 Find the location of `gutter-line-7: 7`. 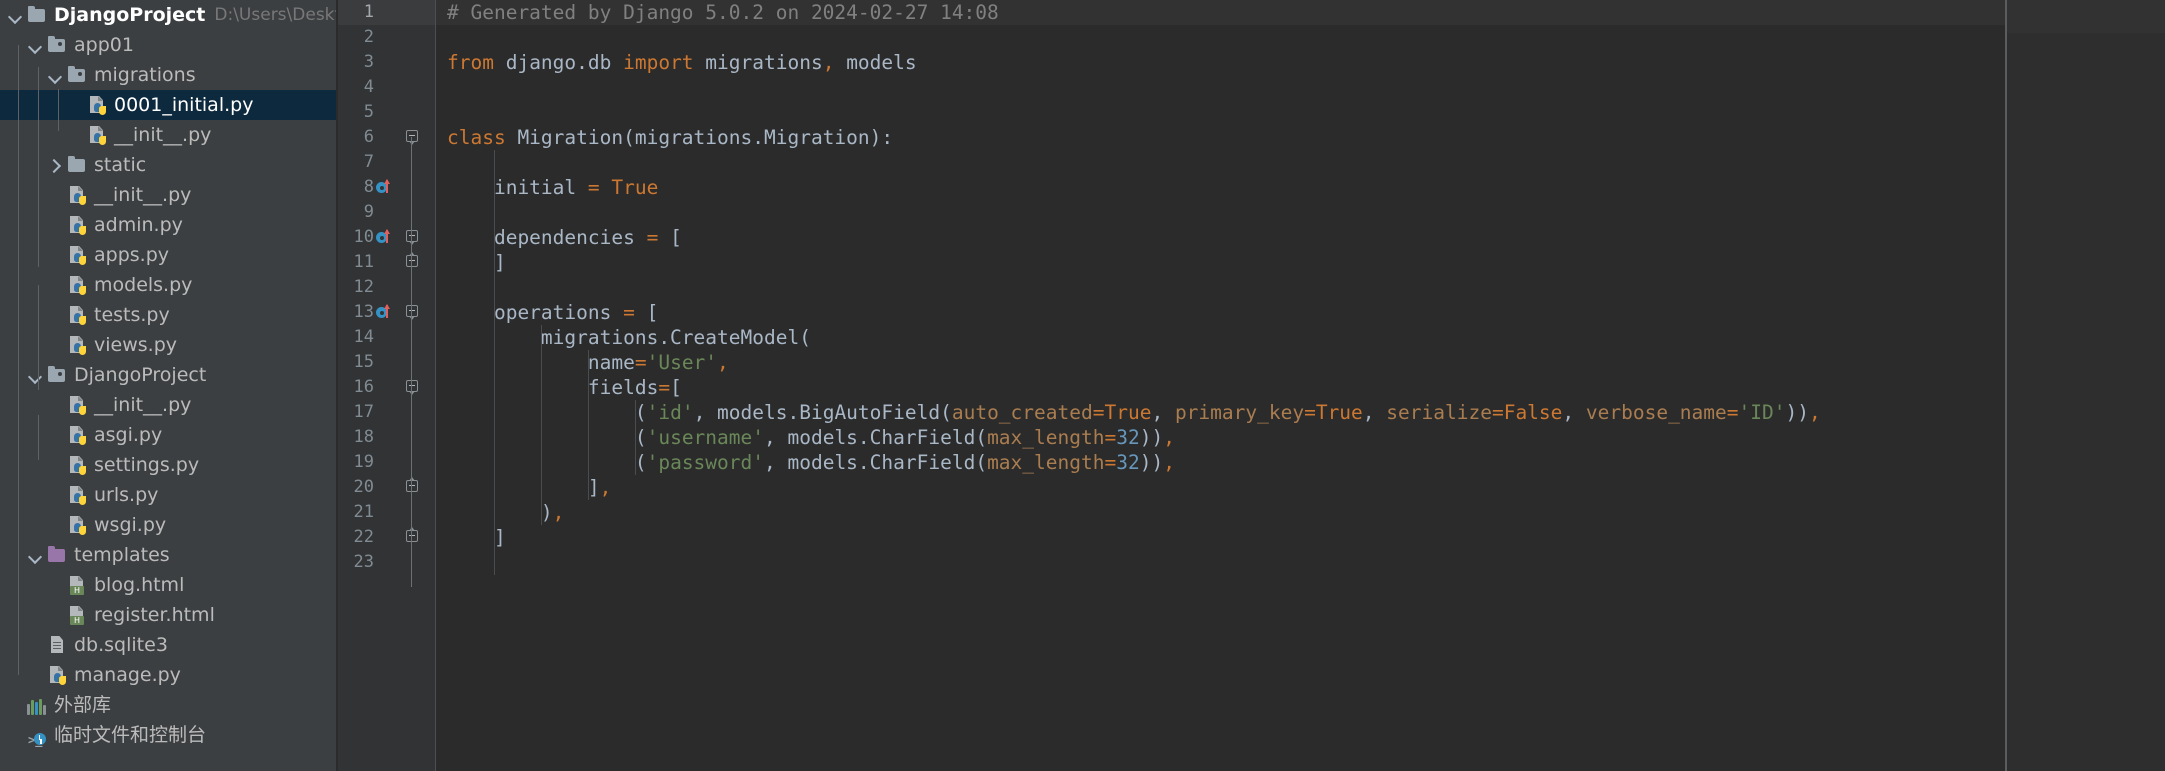

gutter-line-7: 7 is located at coordinates (387, 162).